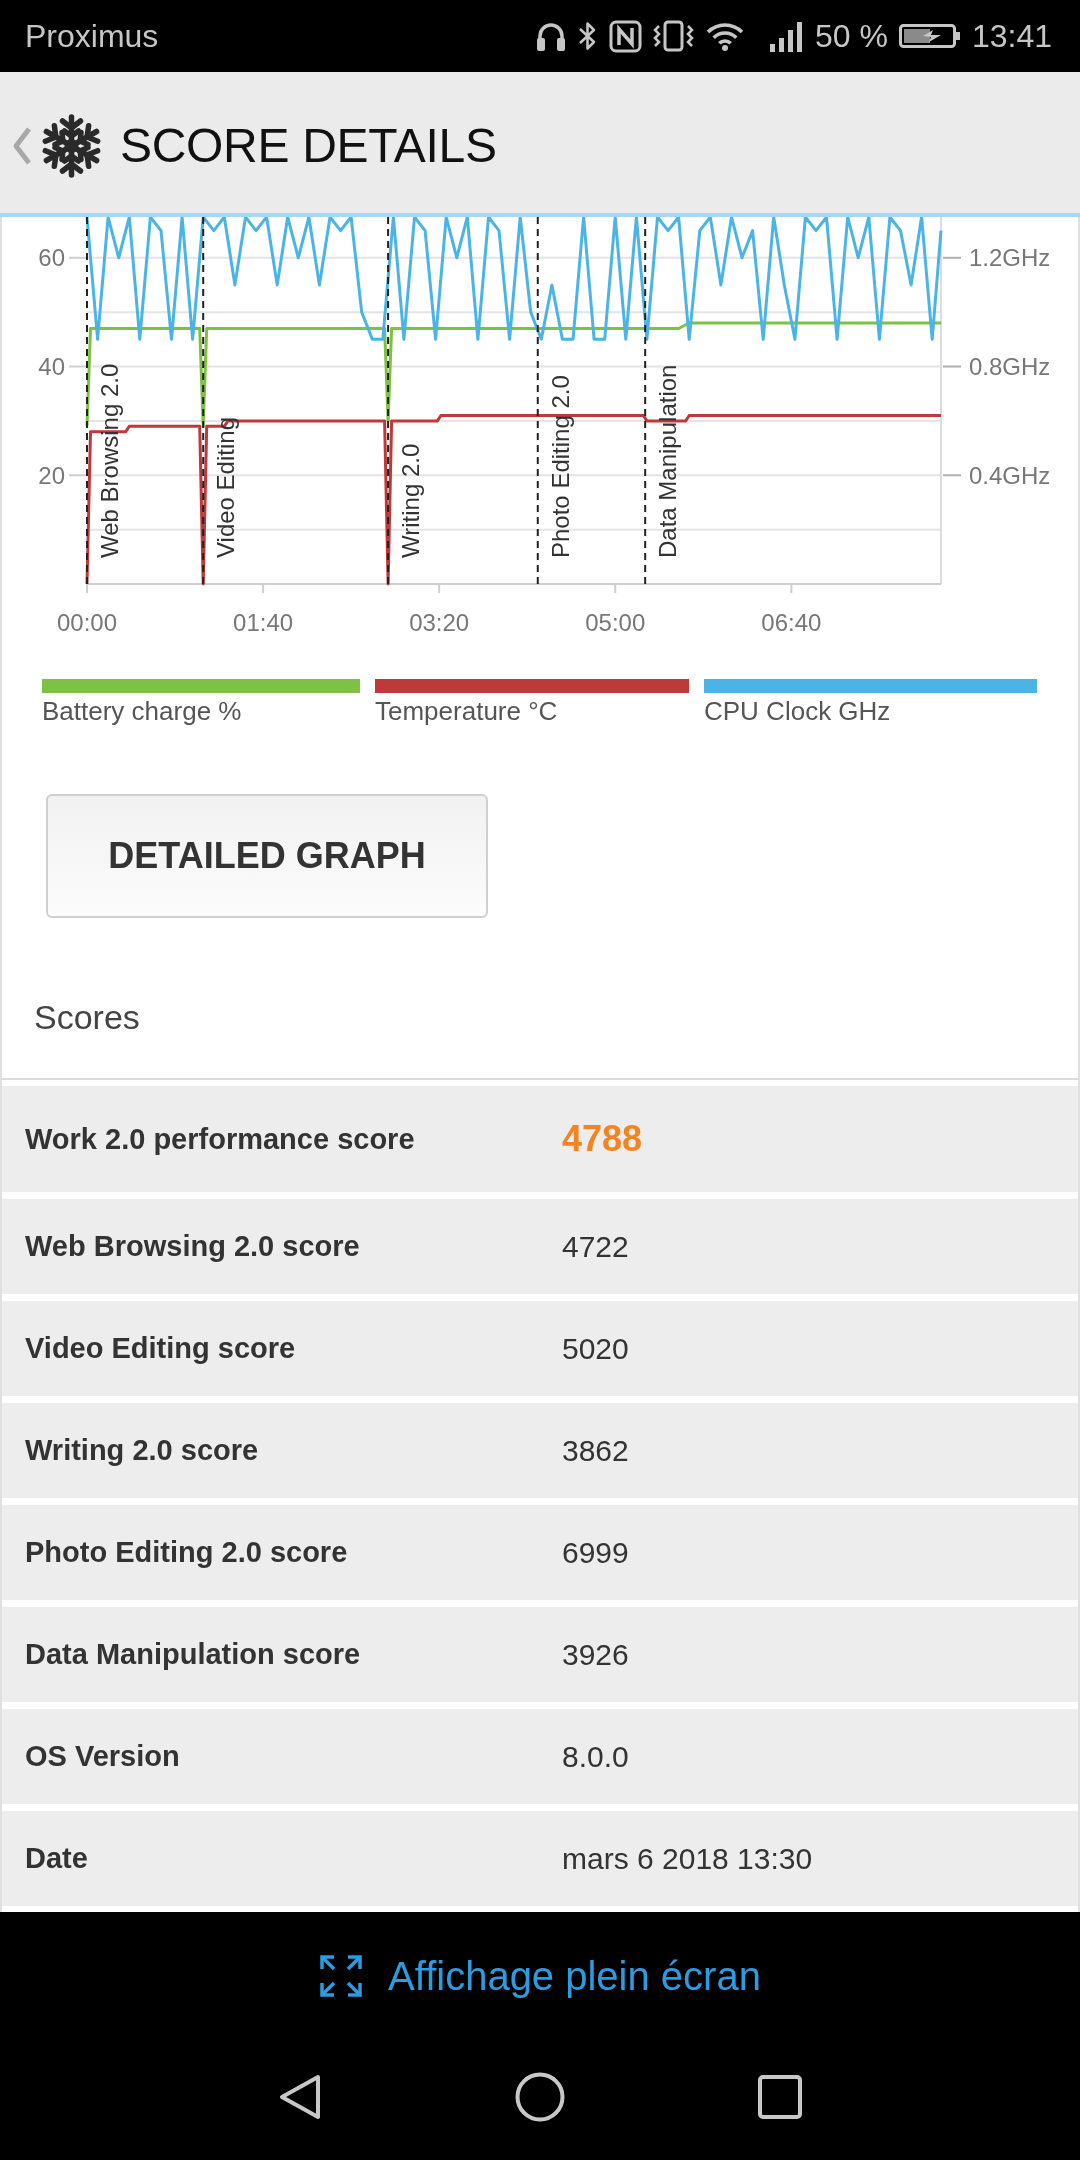 This screenshot has height=2160, width=1080. What do you see at coordinates (595, 1246) in the screenshot?
I see `score-value: 4722` at bounding box center [595, 1246].